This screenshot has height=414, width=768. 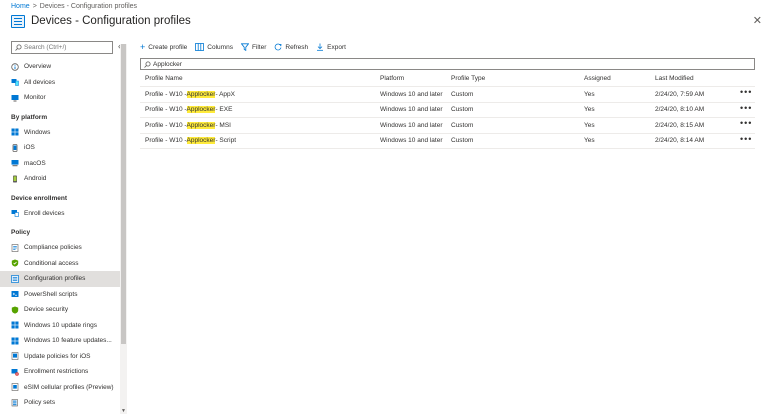 What do you see at coordinates (51, 263) in the screenshot?
I see `sidebar-item-label: Conditional access` at bounding box center [51, 263].